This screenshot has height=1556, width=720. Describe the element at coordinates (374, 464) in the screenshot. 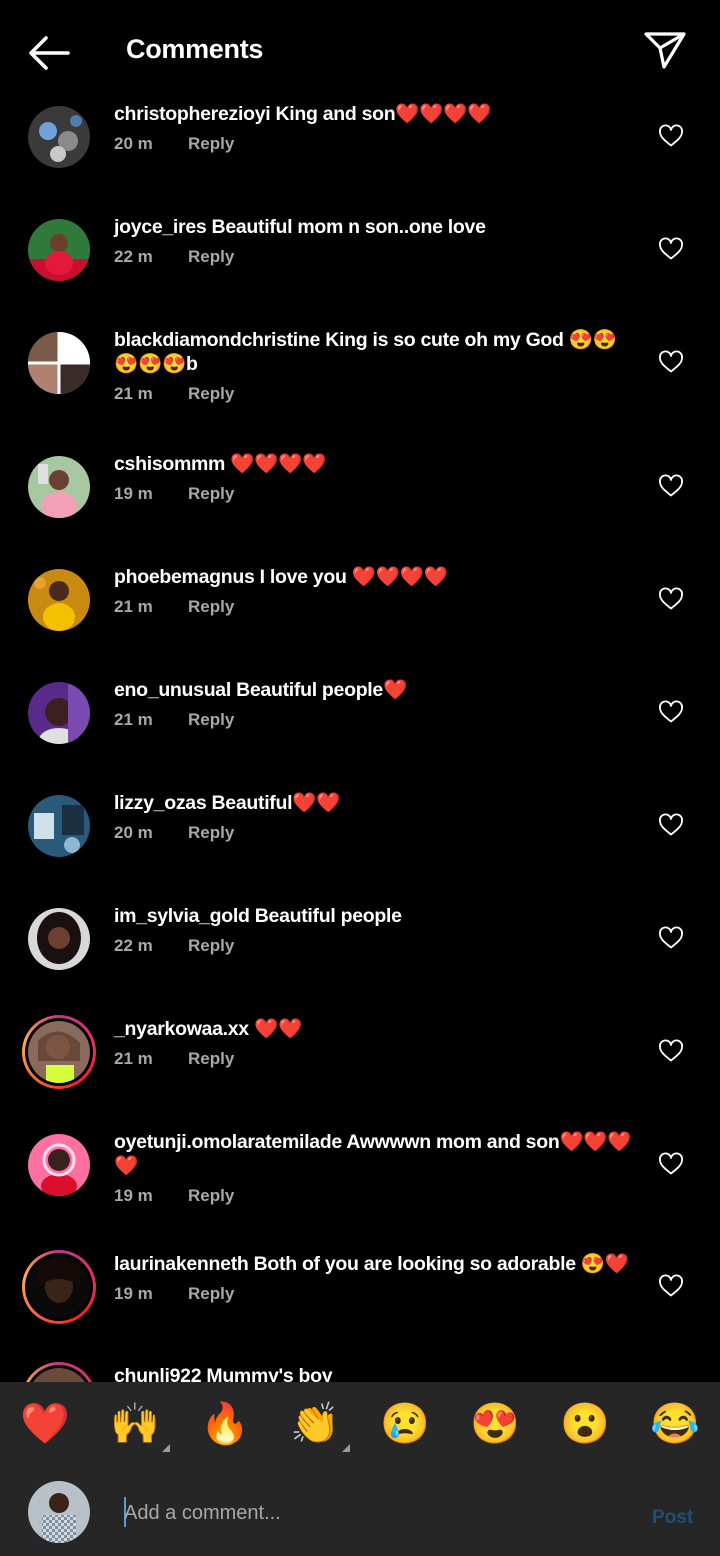

I see `comment-text: cshisommm ❤️❤️❤️❤️` at that location.